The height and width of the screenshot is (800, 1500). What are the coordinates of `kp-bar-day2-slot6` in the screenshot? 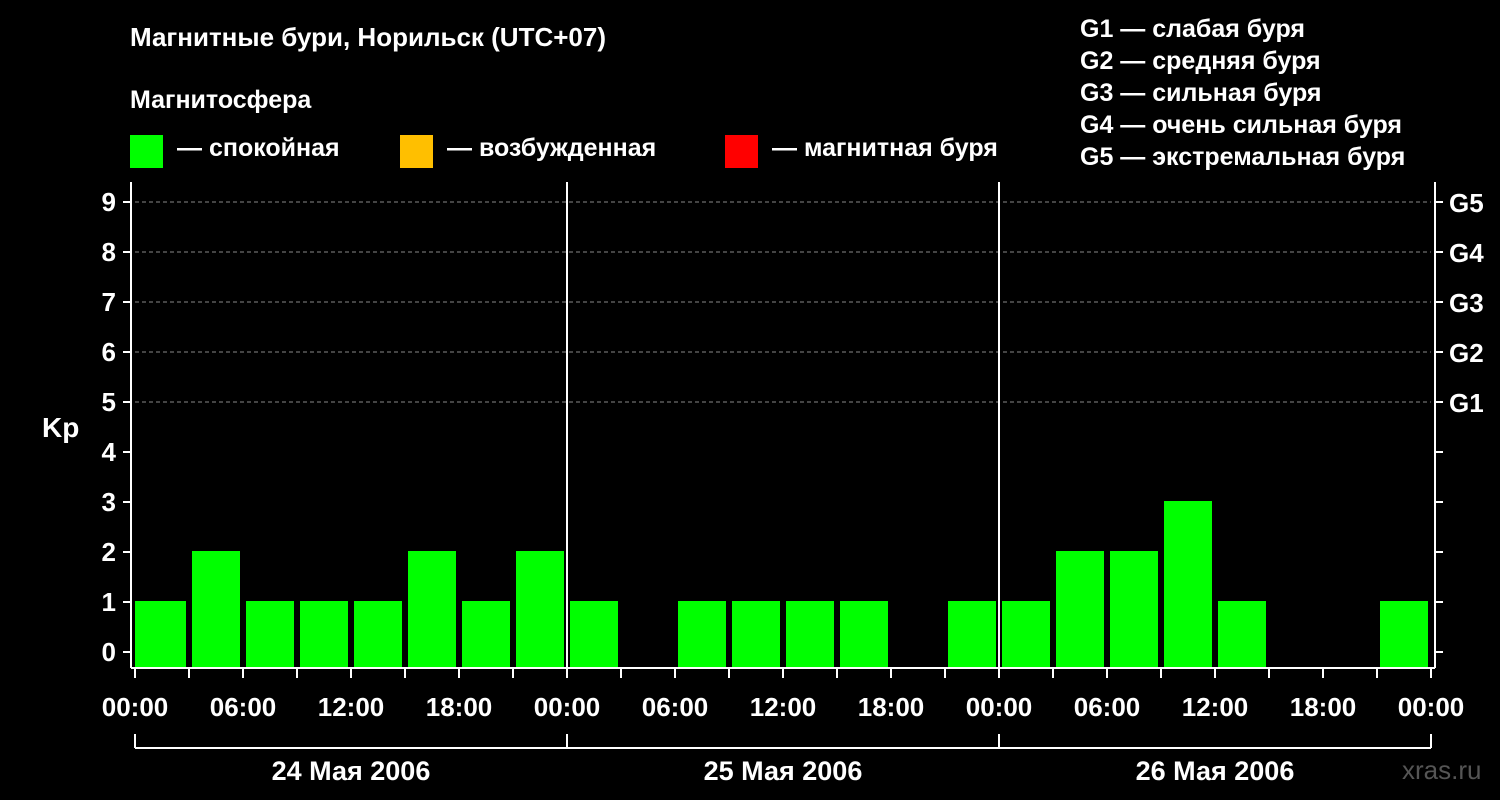 It's located at (864, 634).